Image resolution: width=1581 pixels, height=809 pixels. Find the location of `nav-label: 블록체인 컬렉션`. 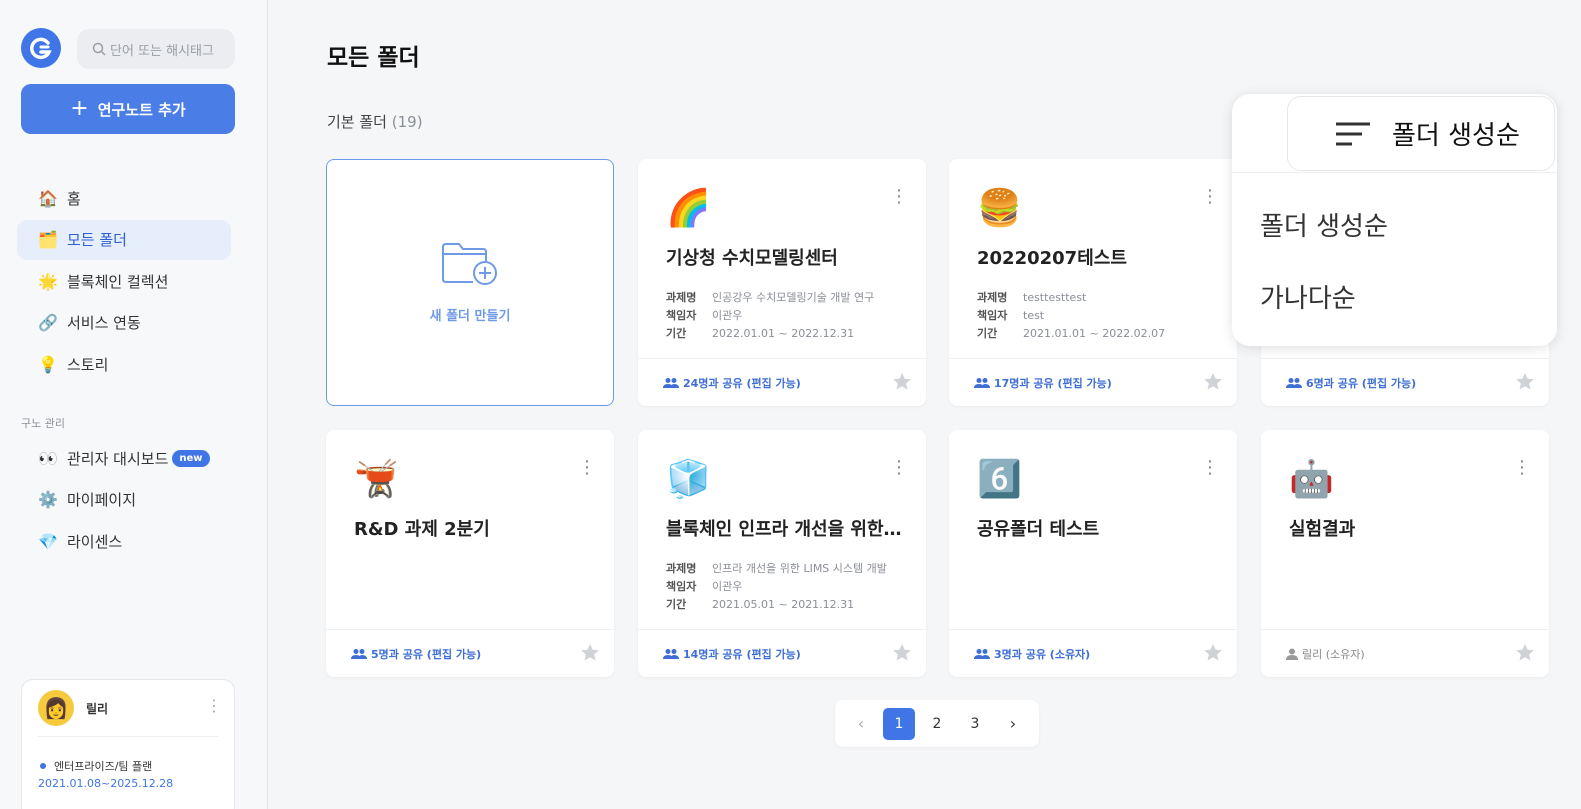

nav-label: 블록체인 컬렉션 is located at coordinates (118, 281).